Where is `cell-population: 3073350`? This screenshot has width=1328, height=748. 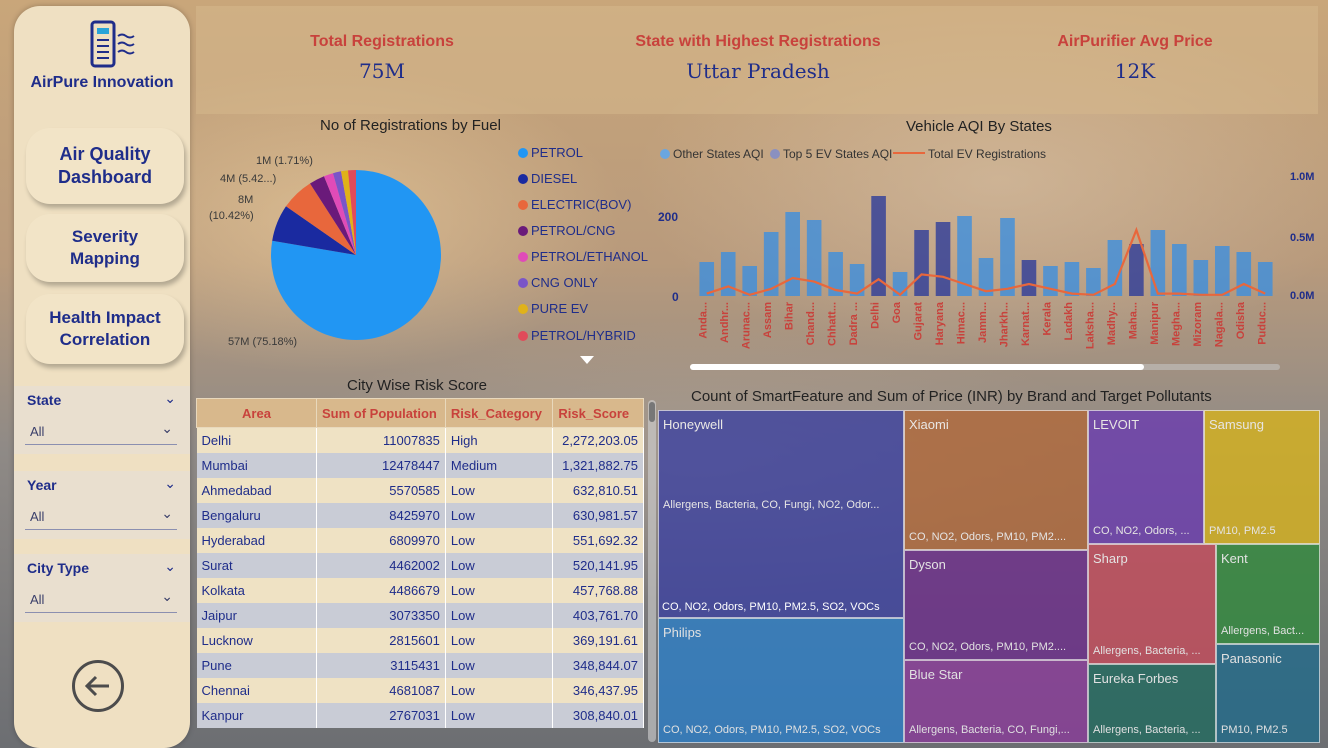 cell-population: 3073350 is located at coordinates (381, 615).